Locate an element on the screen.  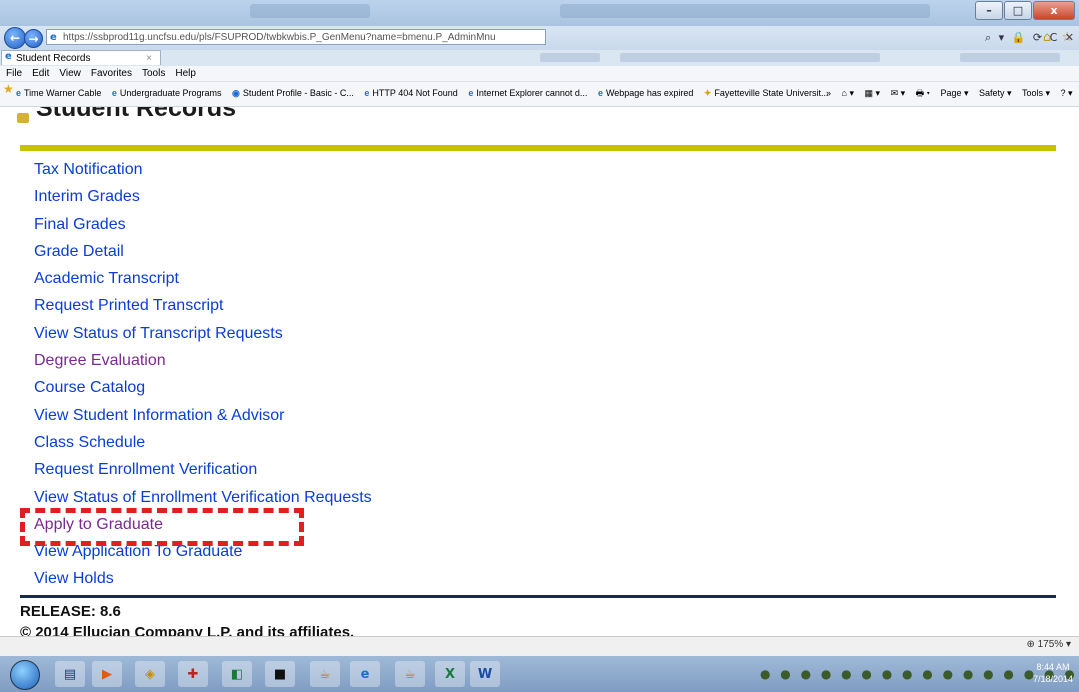
fav-item: e HTTP 404 Not Found is located at coordinates (410, 93).